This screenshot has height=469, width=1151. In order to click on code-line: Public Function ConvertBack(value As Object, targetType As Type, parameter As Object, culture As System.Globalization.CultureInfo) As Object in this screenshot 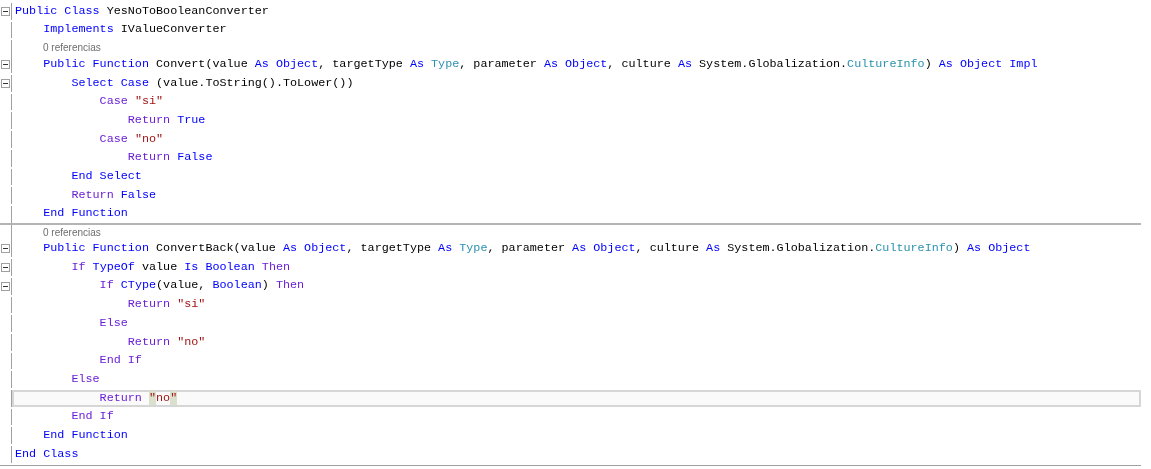, I will do `click(536, 249)`.